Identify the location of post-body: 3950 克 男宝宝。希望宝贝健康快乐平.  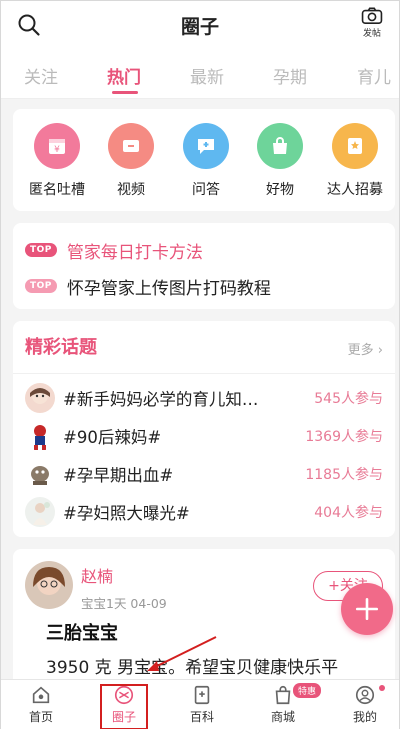
(192, 668).